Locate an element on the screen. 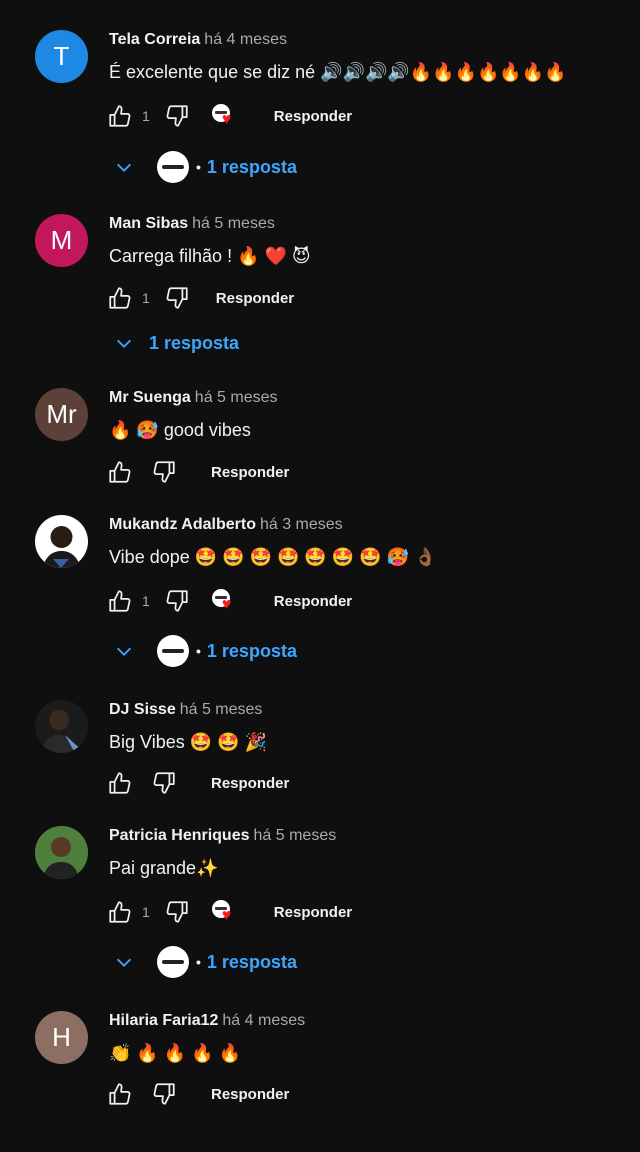 This screenshot has height=1152, width=640. comment-text: 🔥 🥵 good vibes is located at coordinates (180, 430).